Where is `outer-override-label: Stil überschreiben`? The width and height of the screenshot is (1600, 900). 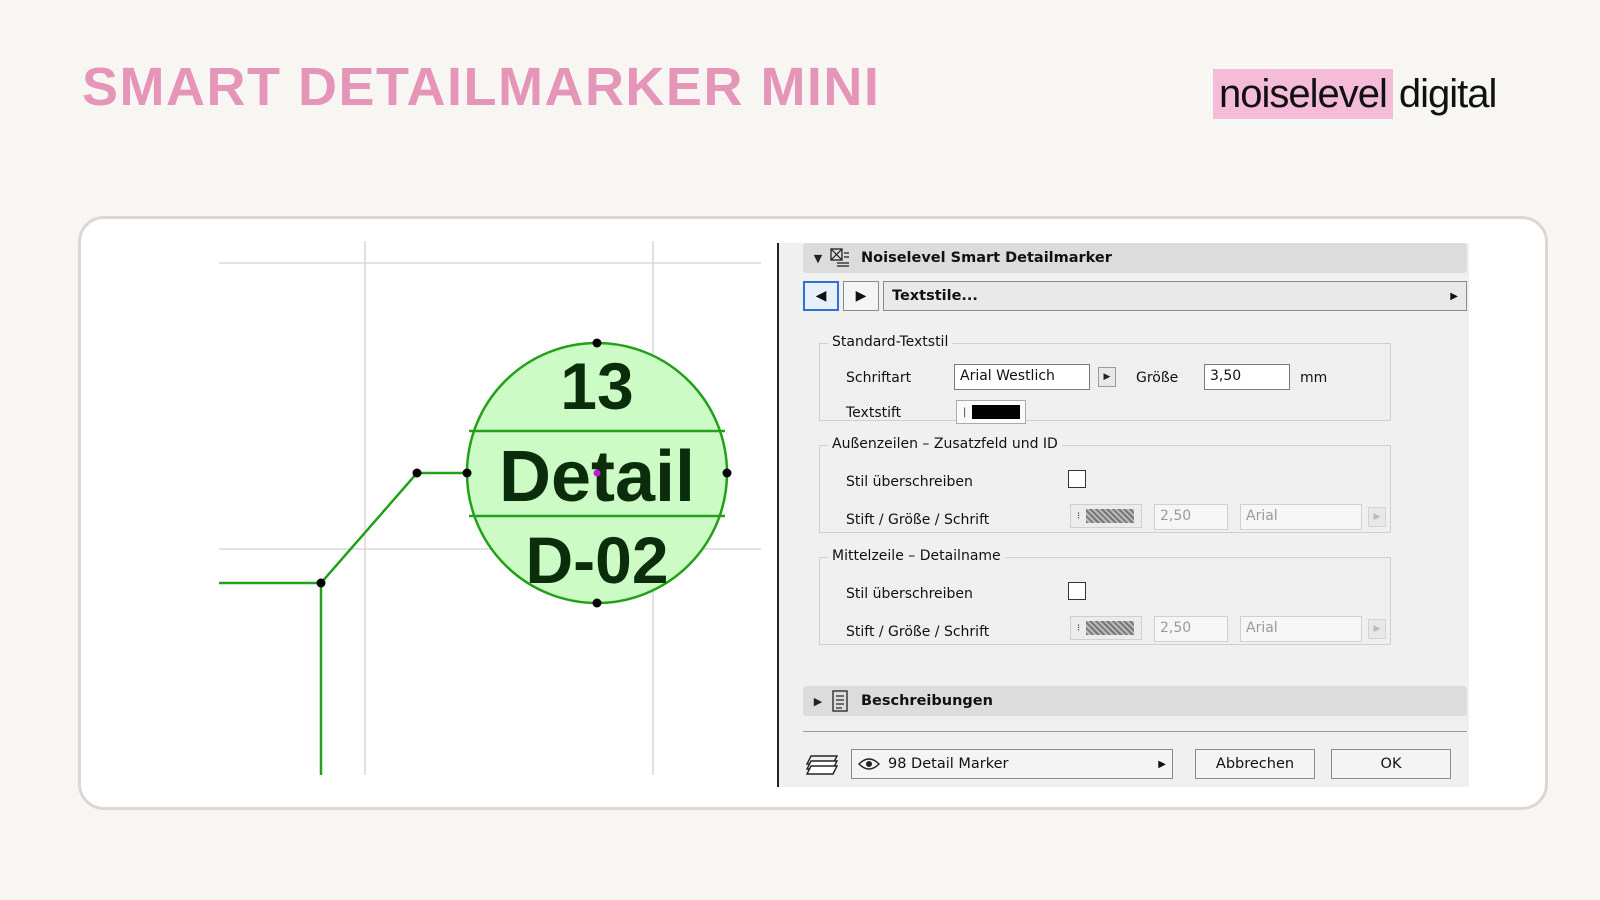
outer-override-label: Stil überschreiben is located at coordinates (909, 482).